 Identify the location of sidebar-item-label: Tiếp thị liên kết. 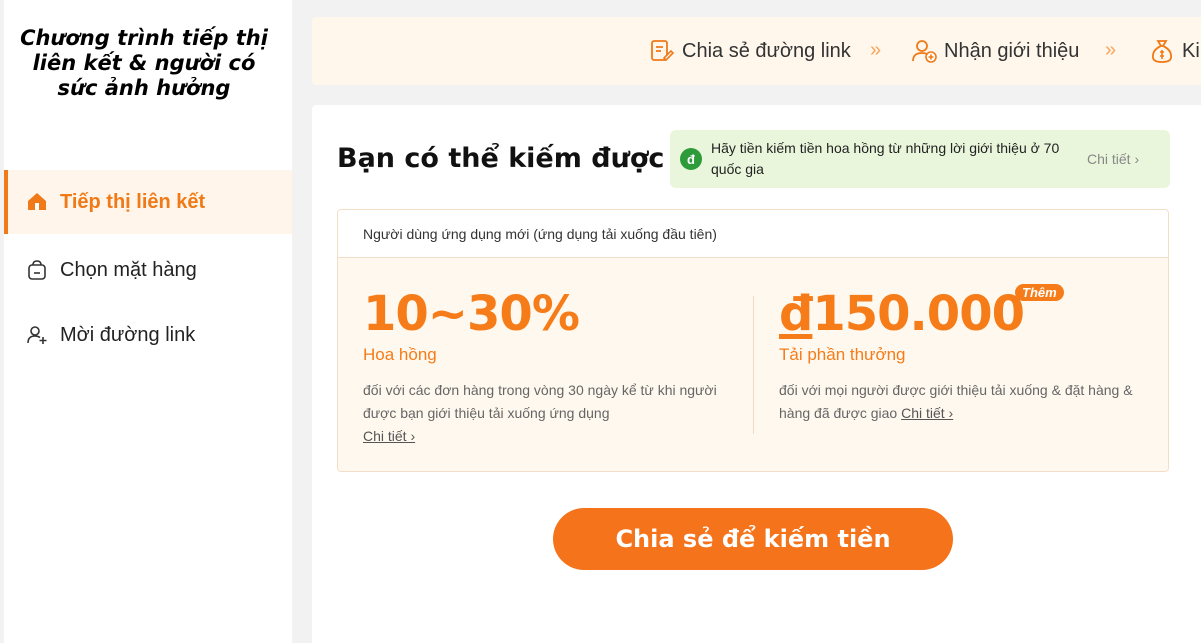
(133, 201).